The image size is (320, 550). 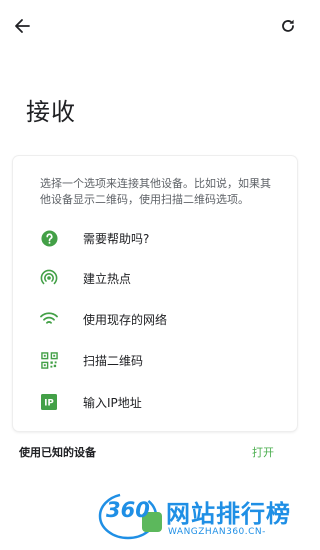 What do you see at coordinates (263, 452) in the screenshot?
I see `open-button: 打开` at bounding box center [263, 452].